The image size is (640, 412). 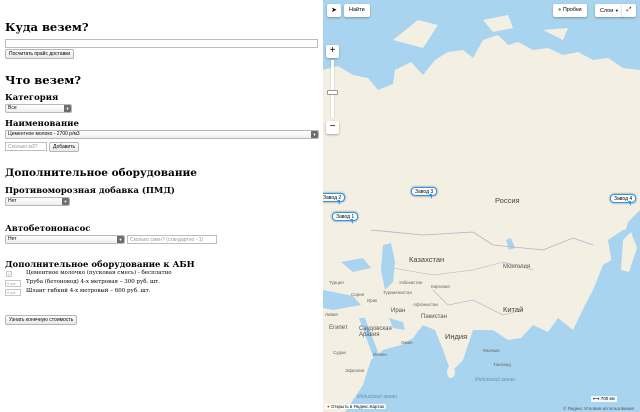 What do you see at coordinates (345, 218) in the screenshot?
I see `marker-zavod-1: Завод 1` at bounding box center [345, 218].